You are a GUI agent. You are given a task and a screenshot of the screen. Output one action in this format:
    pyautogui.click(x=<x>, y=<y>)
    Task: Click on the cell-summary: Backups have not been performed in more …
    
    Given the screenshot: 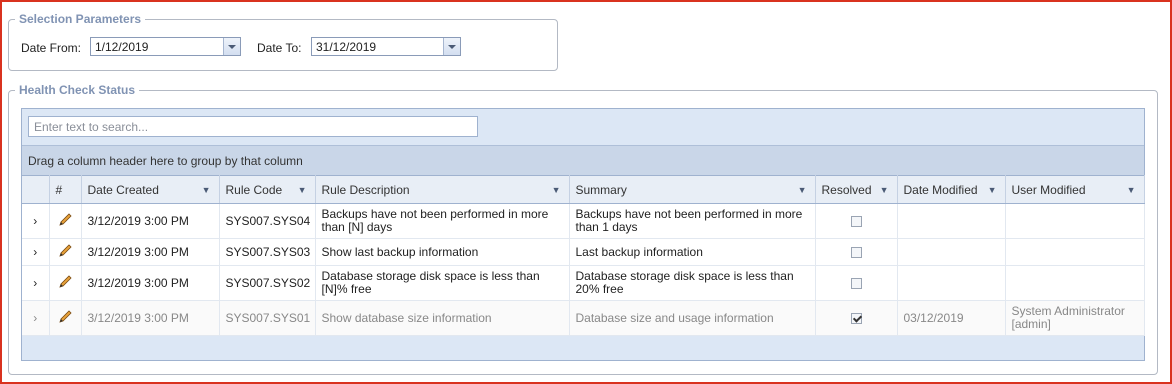 What is the action you would take?
    pyautogui.click(x=692, y=221)
    